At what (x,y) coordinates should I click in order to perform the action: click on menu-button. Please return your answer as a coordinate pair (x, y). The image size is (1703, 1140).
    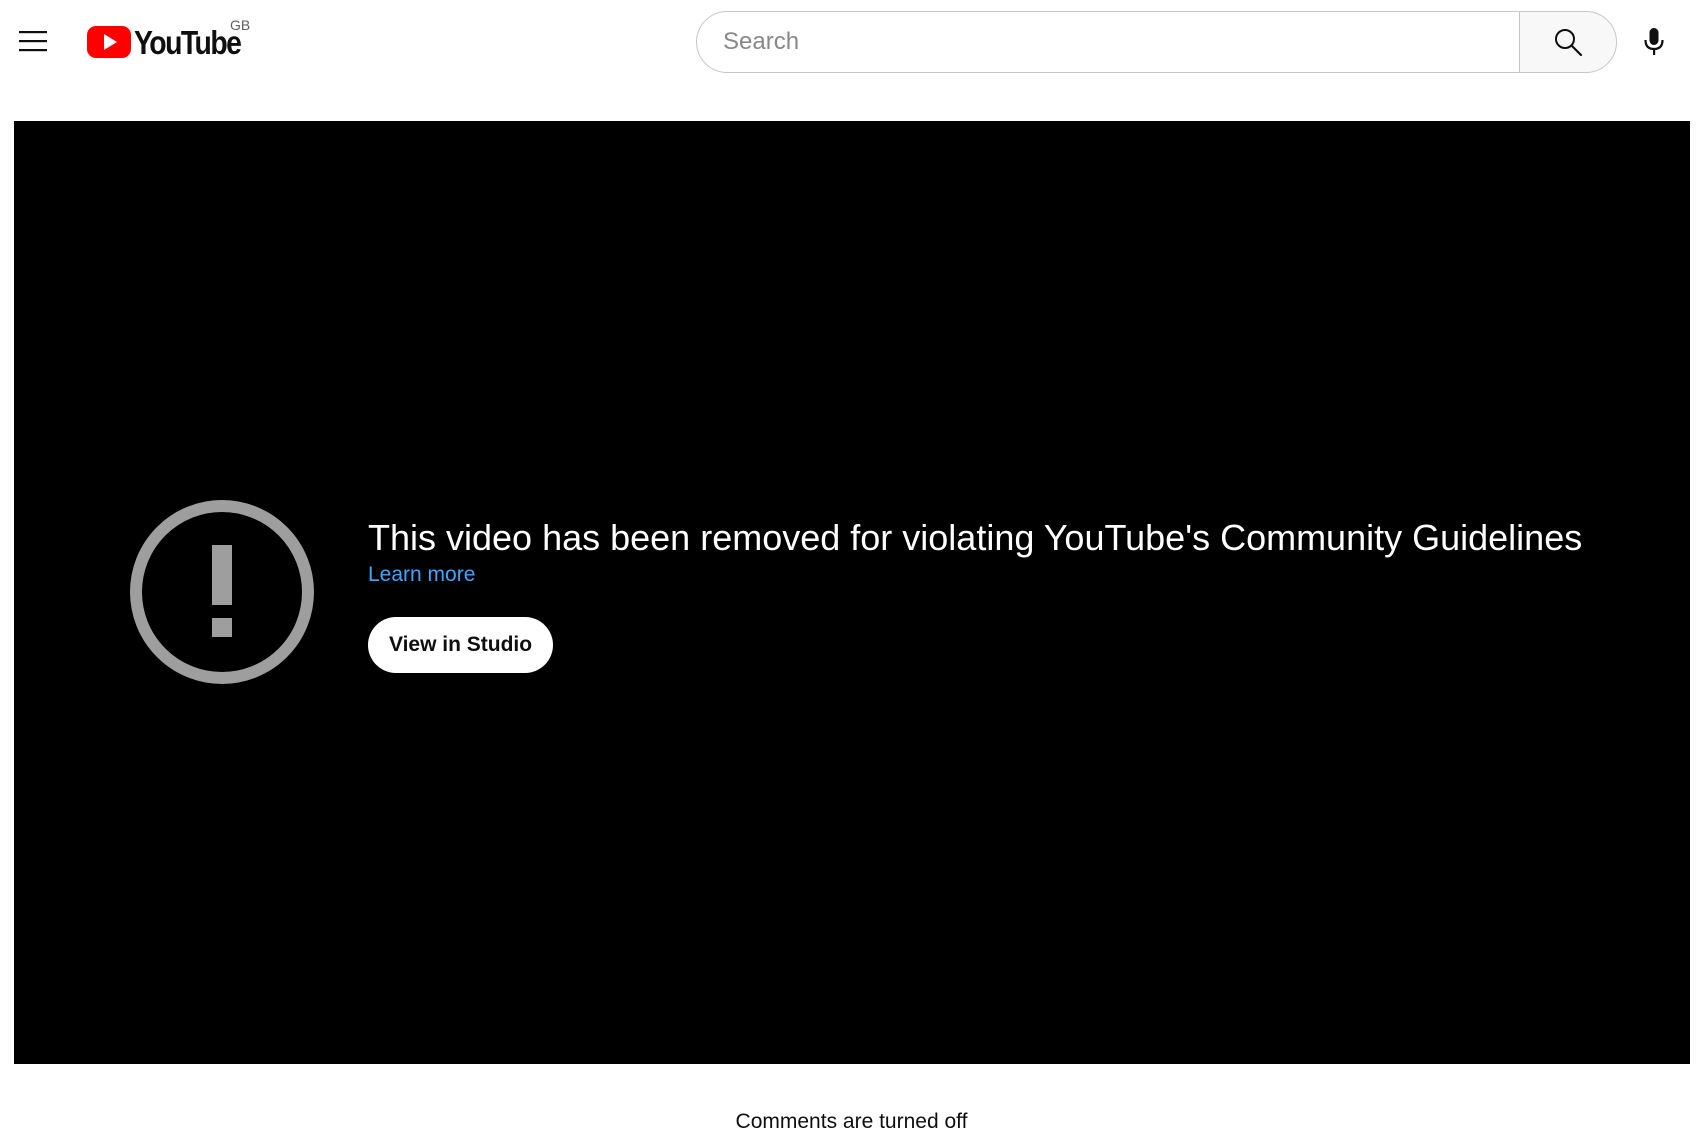
    Looking at the image, I should click on (33, 41).